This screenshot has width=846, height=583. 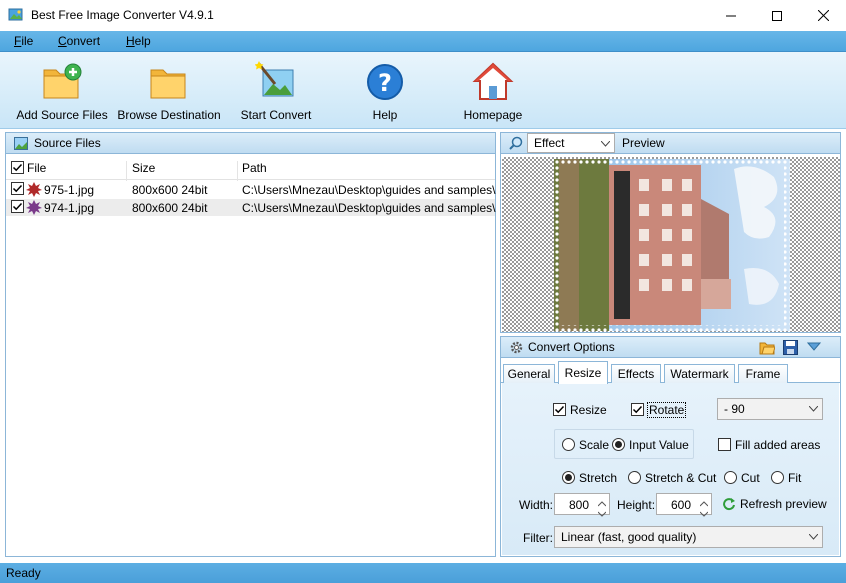 I want to click on add-source-files-button: Add Source Files, so click(x=62, y=90).